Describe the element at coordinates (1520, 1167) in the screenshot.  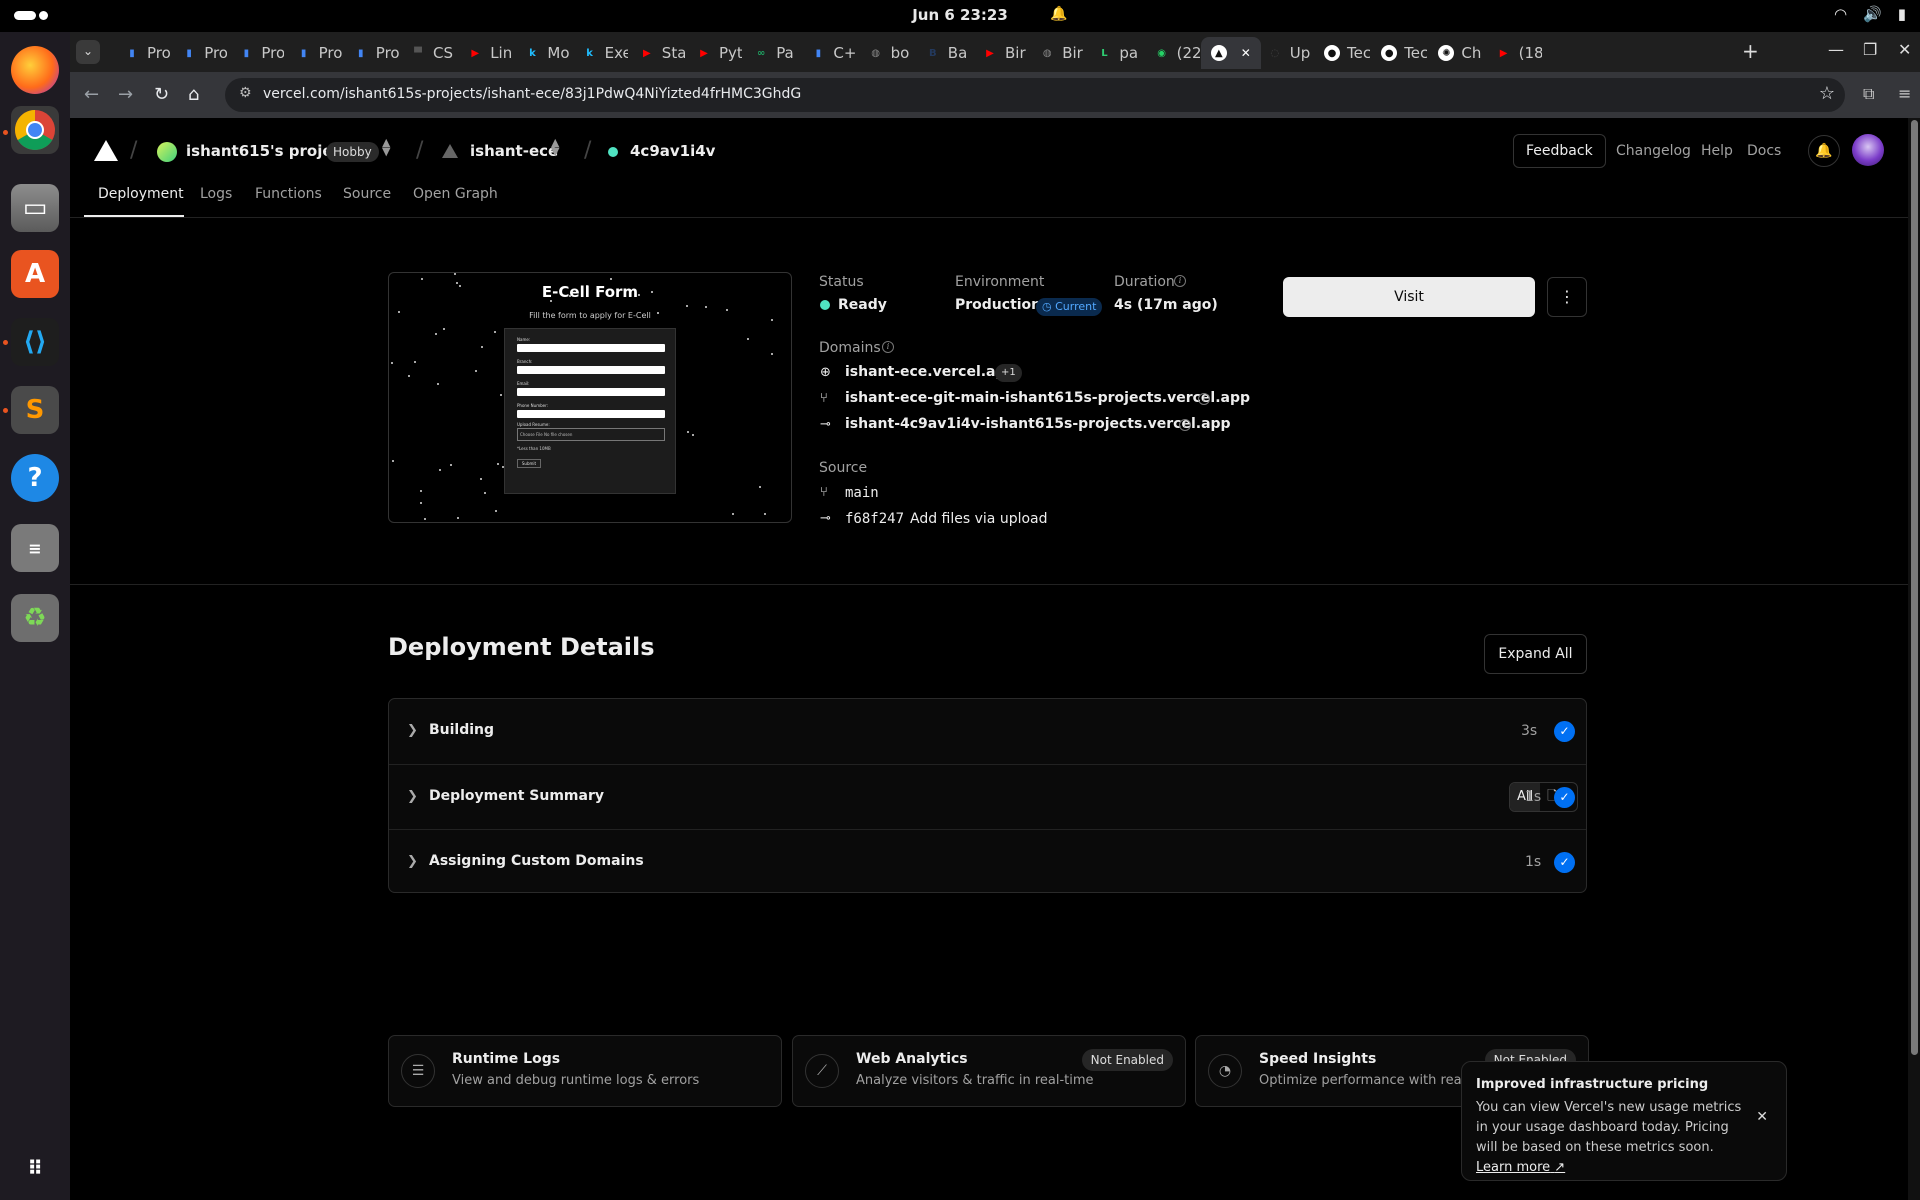
I see `learn-more-link: Learn more ↗` at that location.